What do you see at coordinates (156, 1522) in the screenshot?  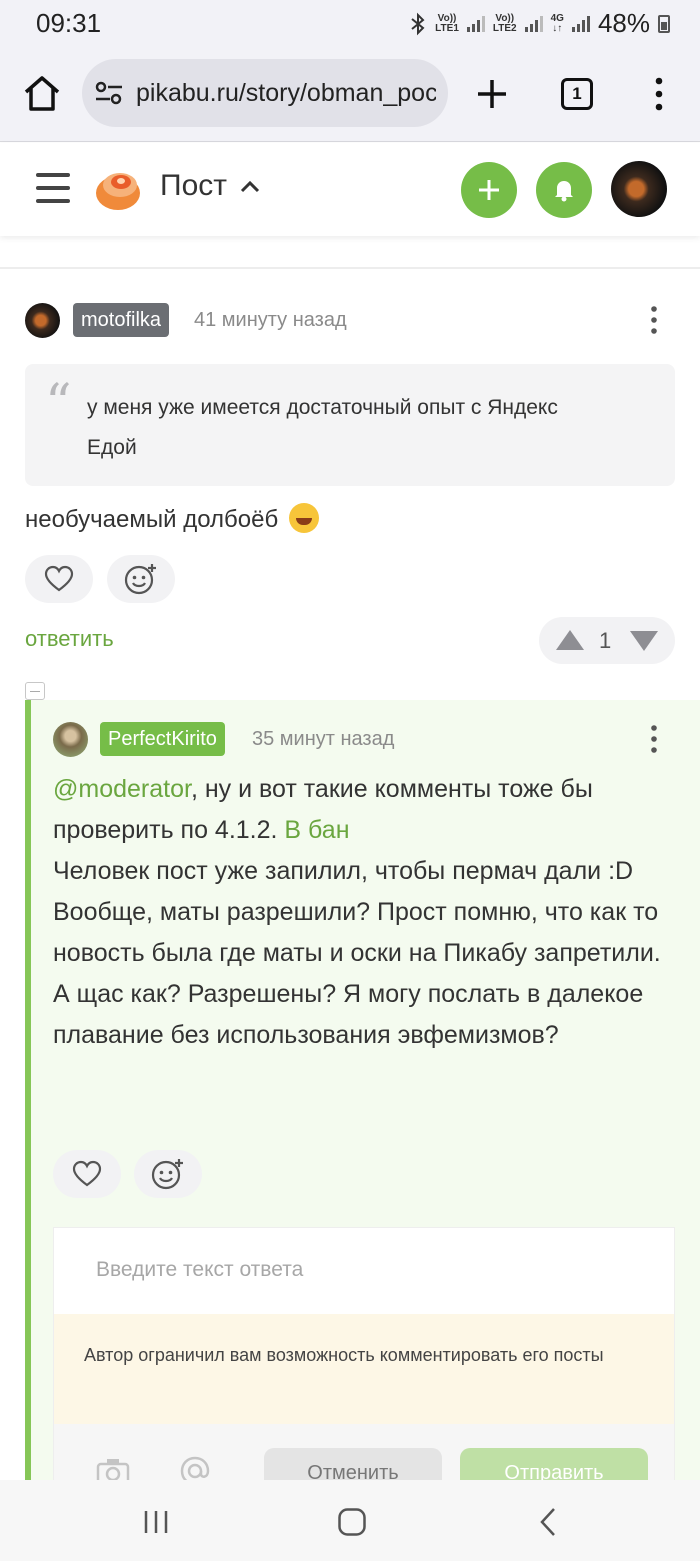 I see `recent-apps-icon` at bounding box center [156, 1522].